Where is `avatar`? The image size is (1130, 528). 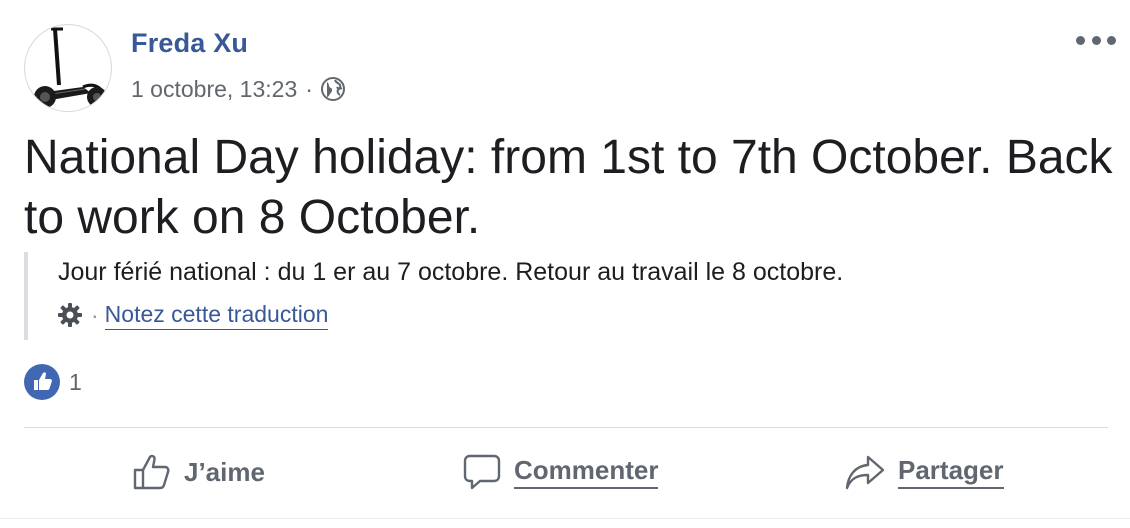 avatar is located at coordinates (68, 68).